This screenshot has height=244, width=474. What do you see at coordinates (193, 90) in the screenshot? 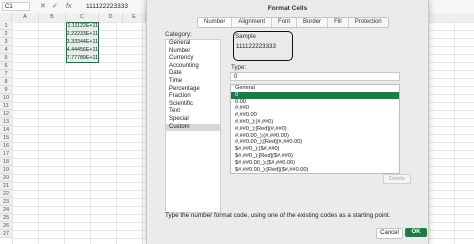
I see `category-item: Percentage` at bounding box center [193, 90].